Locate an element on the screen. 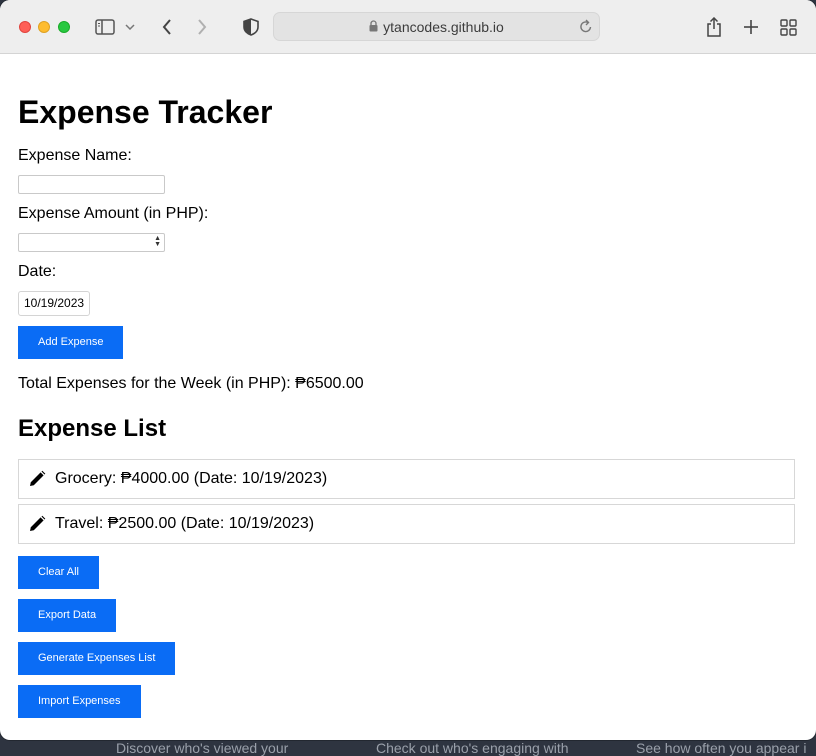 The height and width of the screenshot is (756, 816). shield-icon is located at coordinates (251, 27).